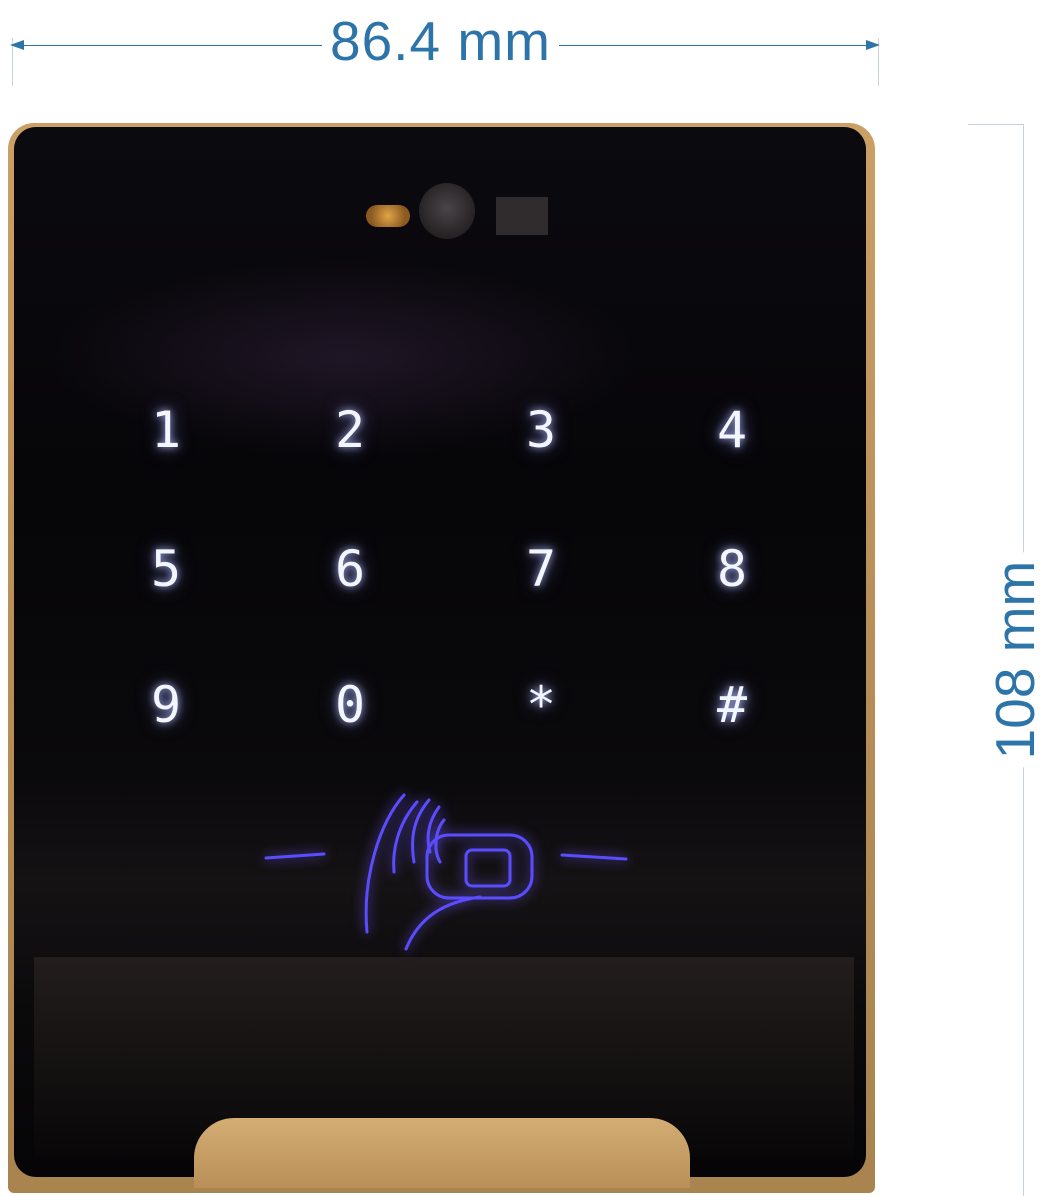 This screenshot has width=1045, height=1196. Describe the element at coordinates (350, 569) in the screenshot. I see `key-6: 6` at that location.